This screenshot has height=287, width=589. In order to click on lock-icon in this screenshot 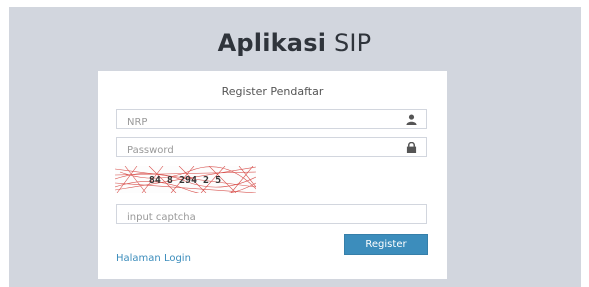, I will do `click(411, 147)`.